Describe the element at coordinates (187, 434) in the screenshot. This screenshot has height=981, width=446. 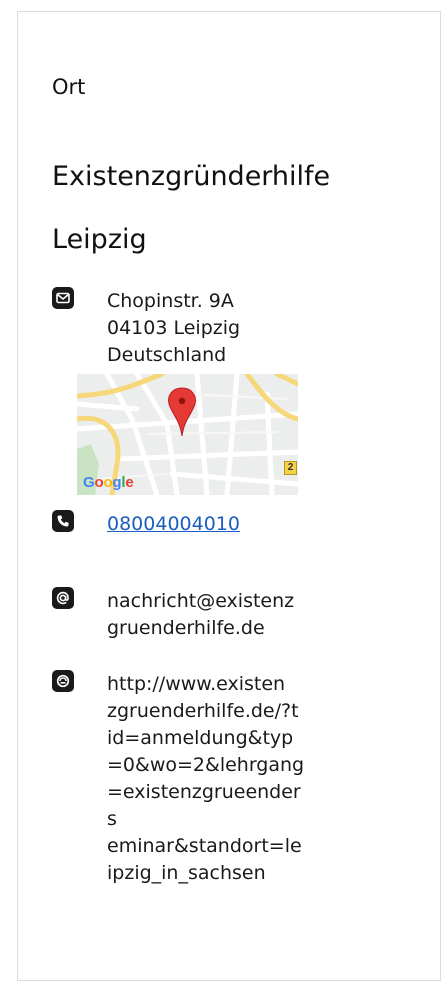
I see `location-map: Google 2` at that location.